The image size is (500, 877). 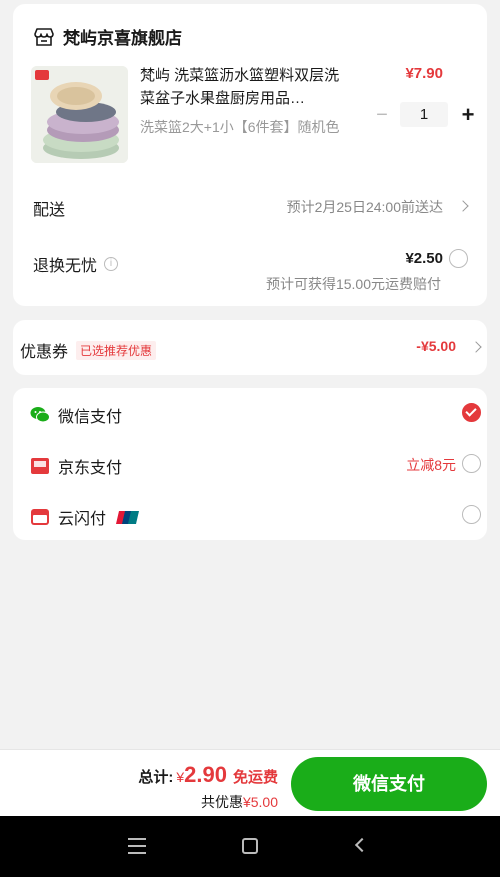 What do you see at coordinates (389, 784) in the screenshot?
I see `pay-button: 微信支付` at bounding box center [389, 784].